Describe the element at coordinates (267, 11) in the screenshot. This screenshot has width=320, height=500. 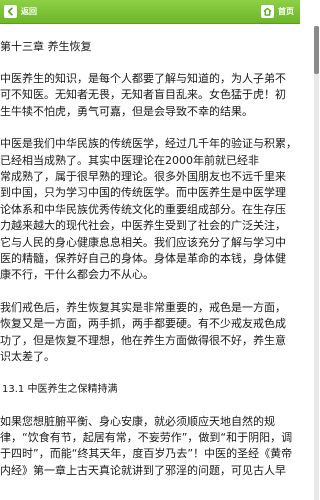
I see `home-icon` at that location.